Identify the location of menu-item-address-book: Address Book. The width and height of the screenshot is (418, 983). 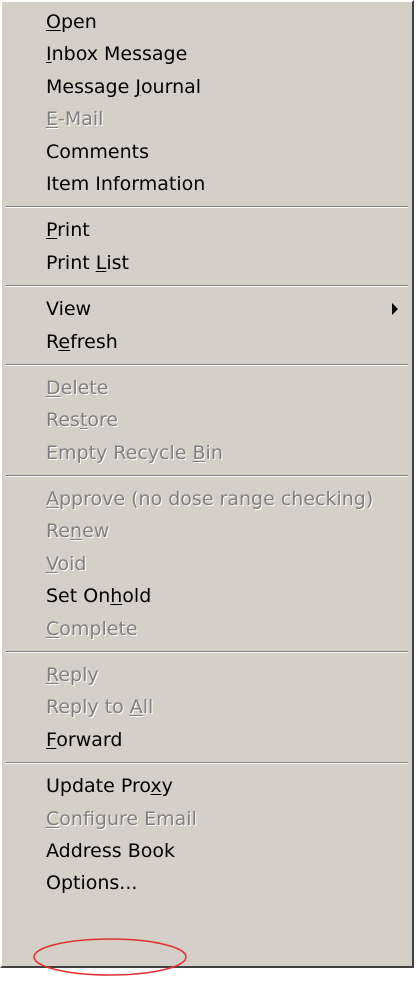
(207, 851).